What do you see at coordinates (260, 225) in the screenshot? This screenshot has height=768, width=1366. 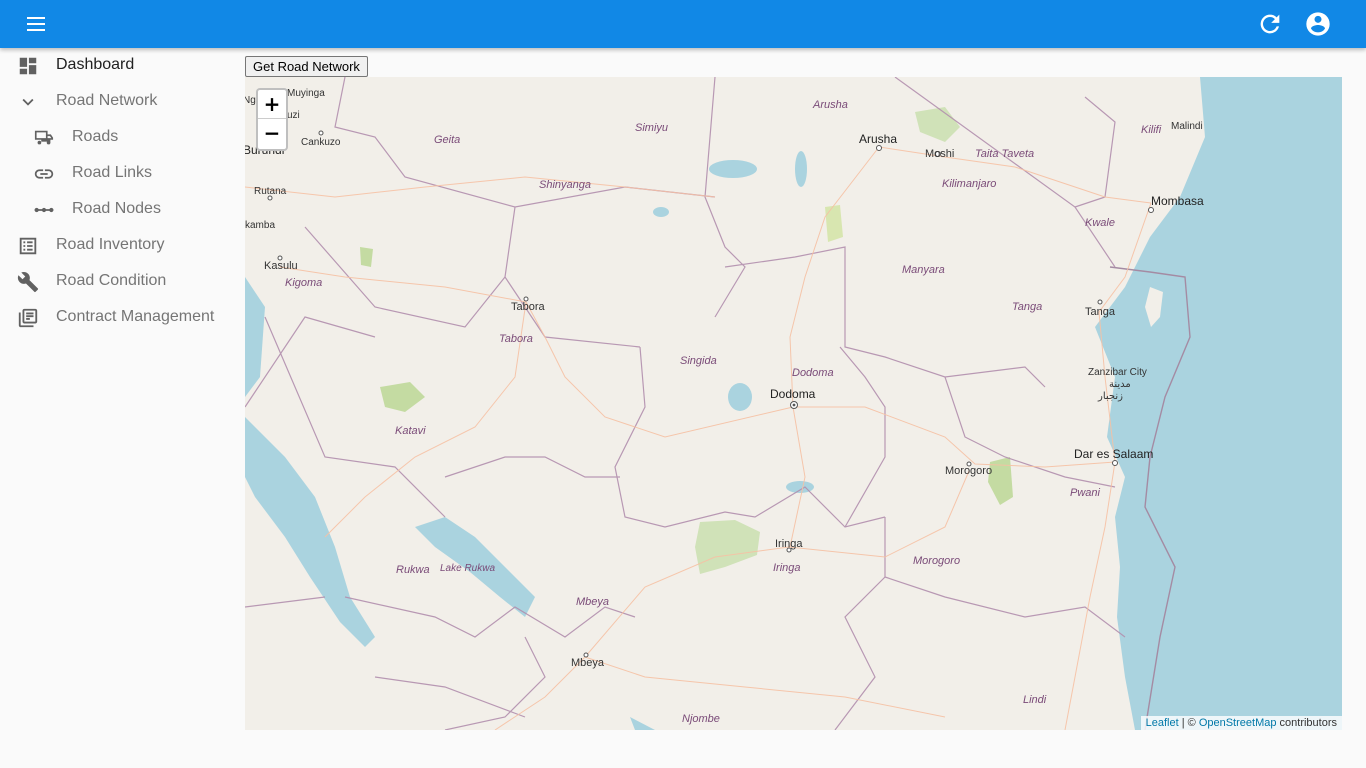 I see `map-label-kamba: kamba` at bounding box center [260, 225].